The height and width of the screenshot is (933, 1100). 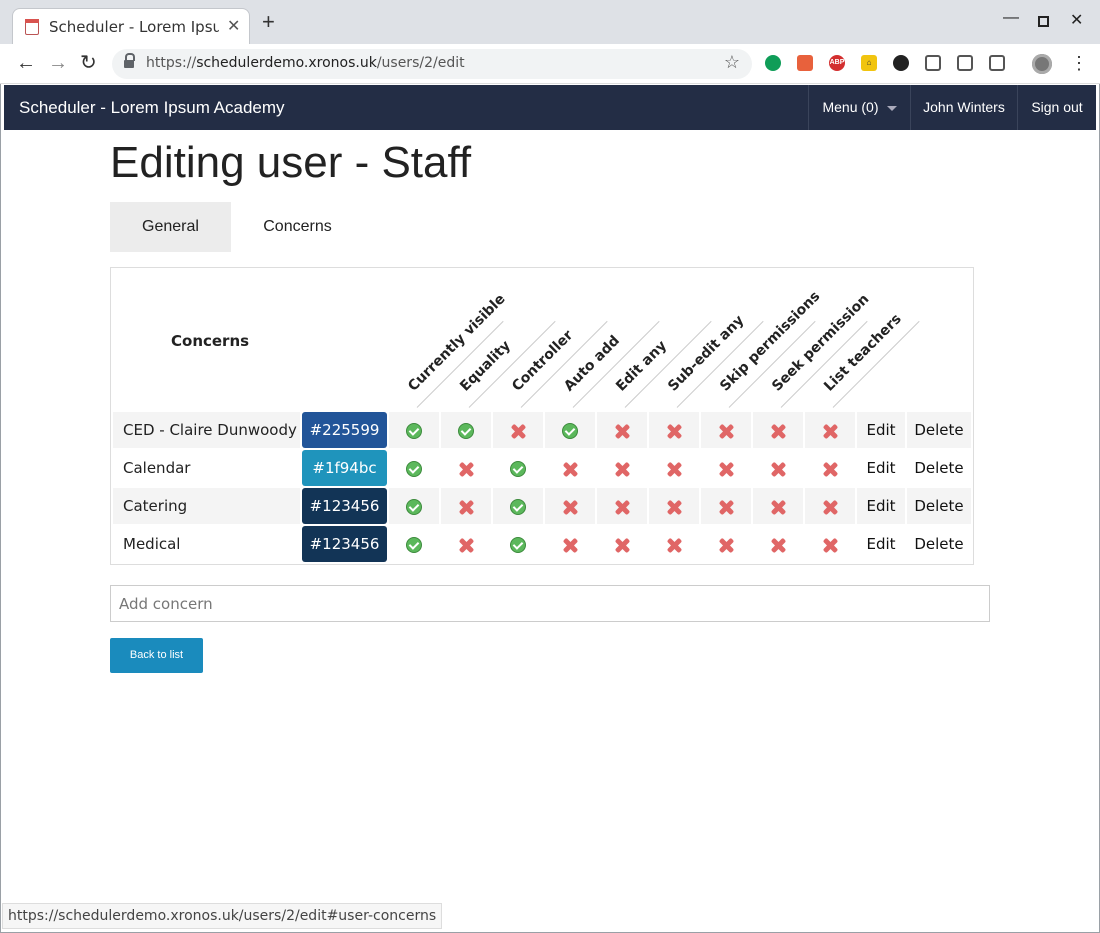 What do you see at coordinates (1056, 107) in the screenshot?
I see `sign-out-link: Sign out` at bounding box center [1056, 107].